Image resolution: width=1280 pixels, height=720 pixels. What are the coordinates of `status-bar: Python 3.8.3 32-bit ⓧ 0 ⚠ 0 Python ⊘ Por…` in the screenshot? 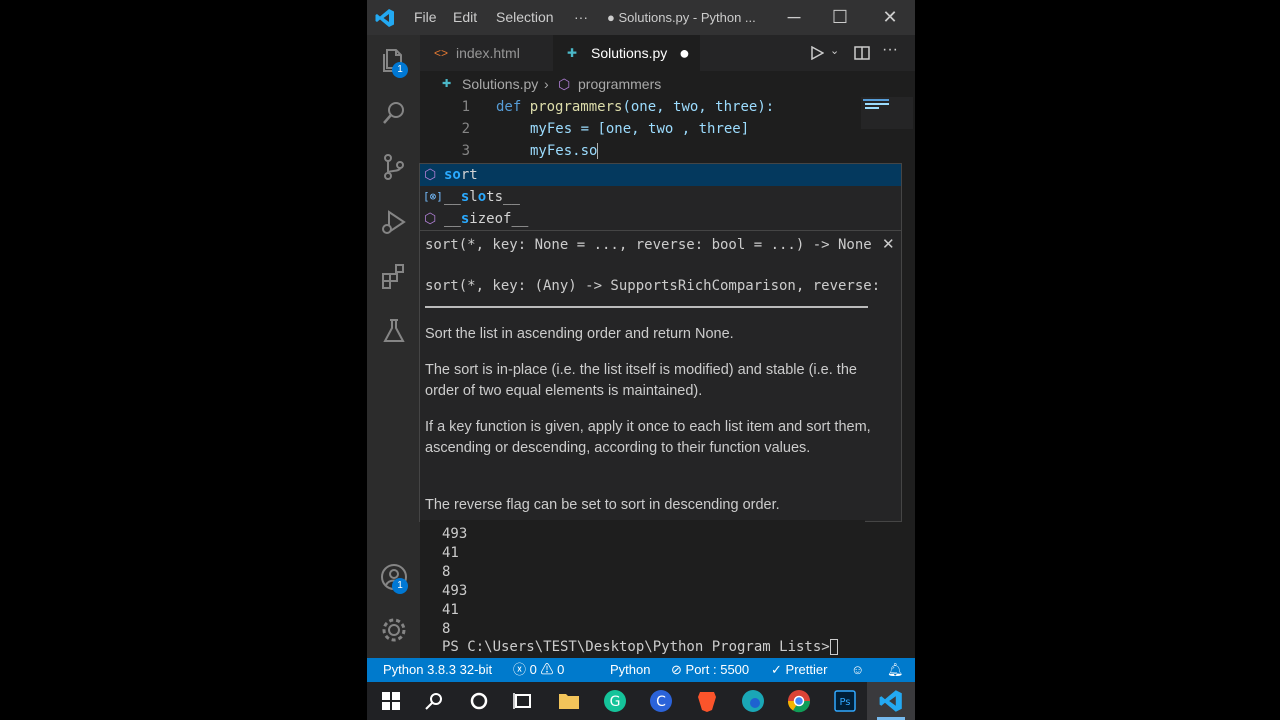 It's located at (641, 670).